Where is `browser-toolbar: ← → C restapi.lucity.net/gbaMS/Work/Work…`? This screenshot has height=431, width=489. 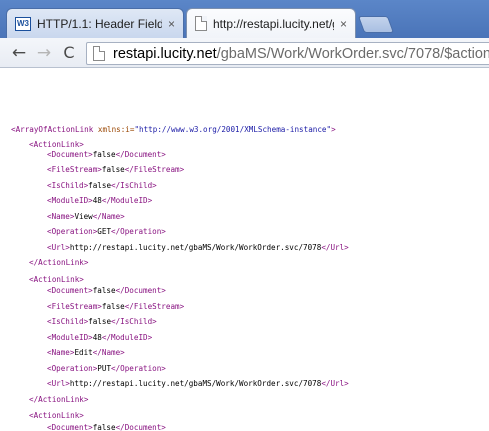 browser-toolbar: ← → C restapi.lucity.net/gbaMS/Work/Work… is located at coordinates (244, 53).